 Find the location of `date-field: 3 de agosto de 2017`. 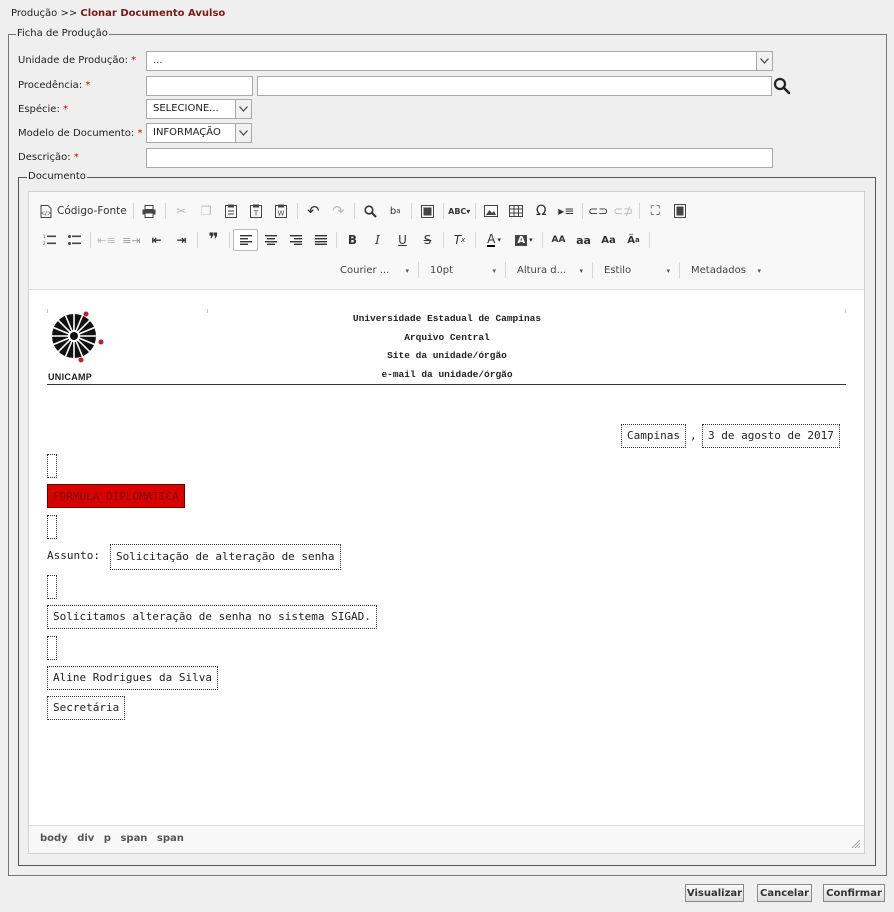

date-field: 3 de agosto de 2017 is located at coordinates (771, 436).